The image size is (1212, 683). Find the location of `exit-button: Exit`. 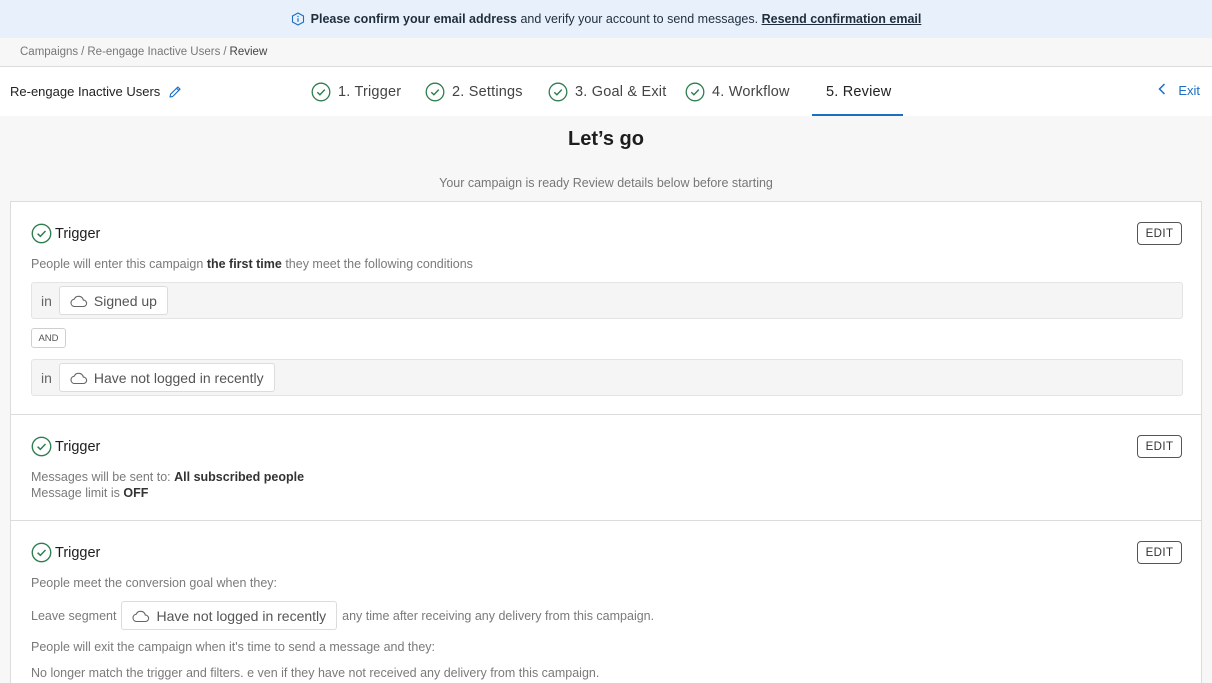

exit-button: Exit is located at coordinates (1179, 90).